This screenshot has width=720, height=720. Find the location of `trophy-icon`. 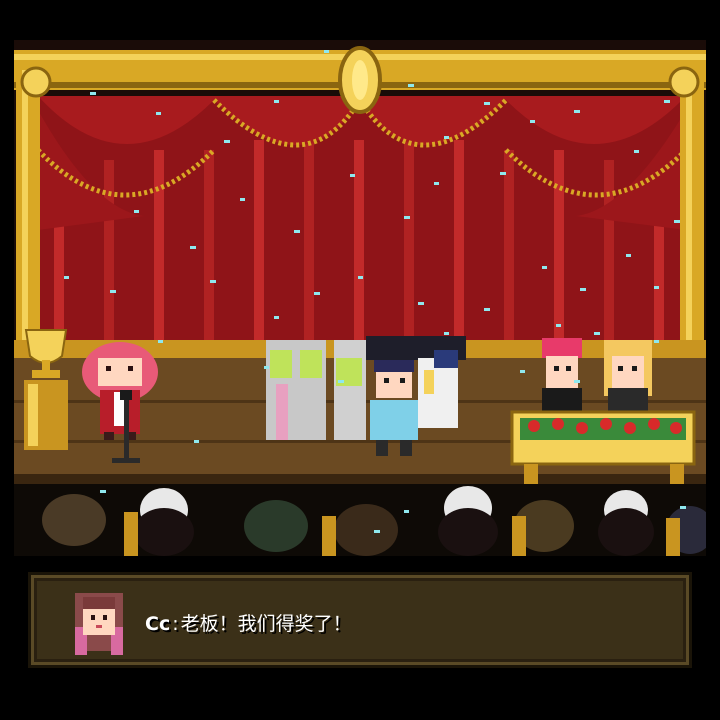

trophy-icon is located at coordinates (46, 389).